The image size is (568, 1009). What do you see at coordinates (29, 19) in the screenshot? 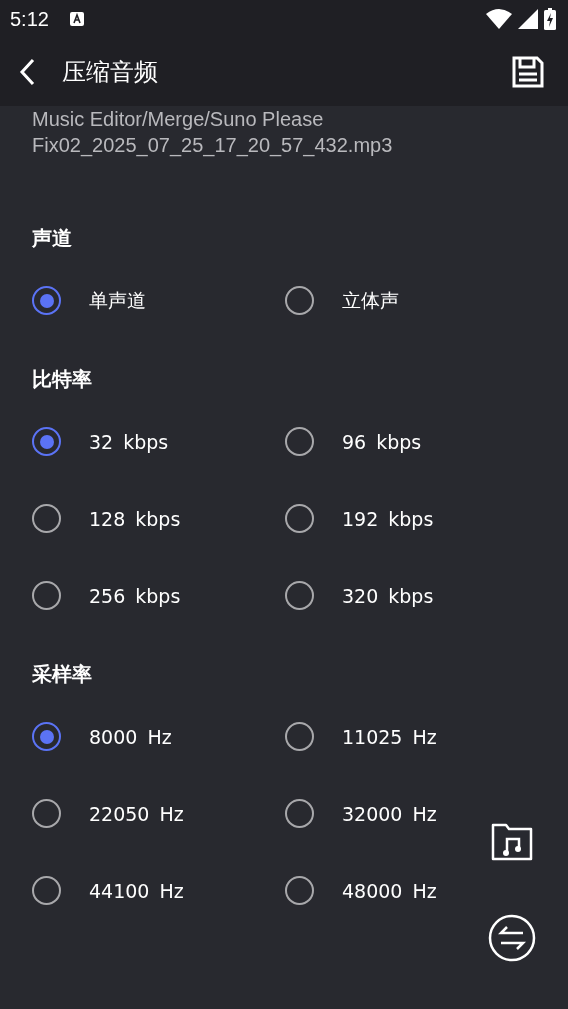
I see `status-time: 5:12` at bounding box center [29, 19].